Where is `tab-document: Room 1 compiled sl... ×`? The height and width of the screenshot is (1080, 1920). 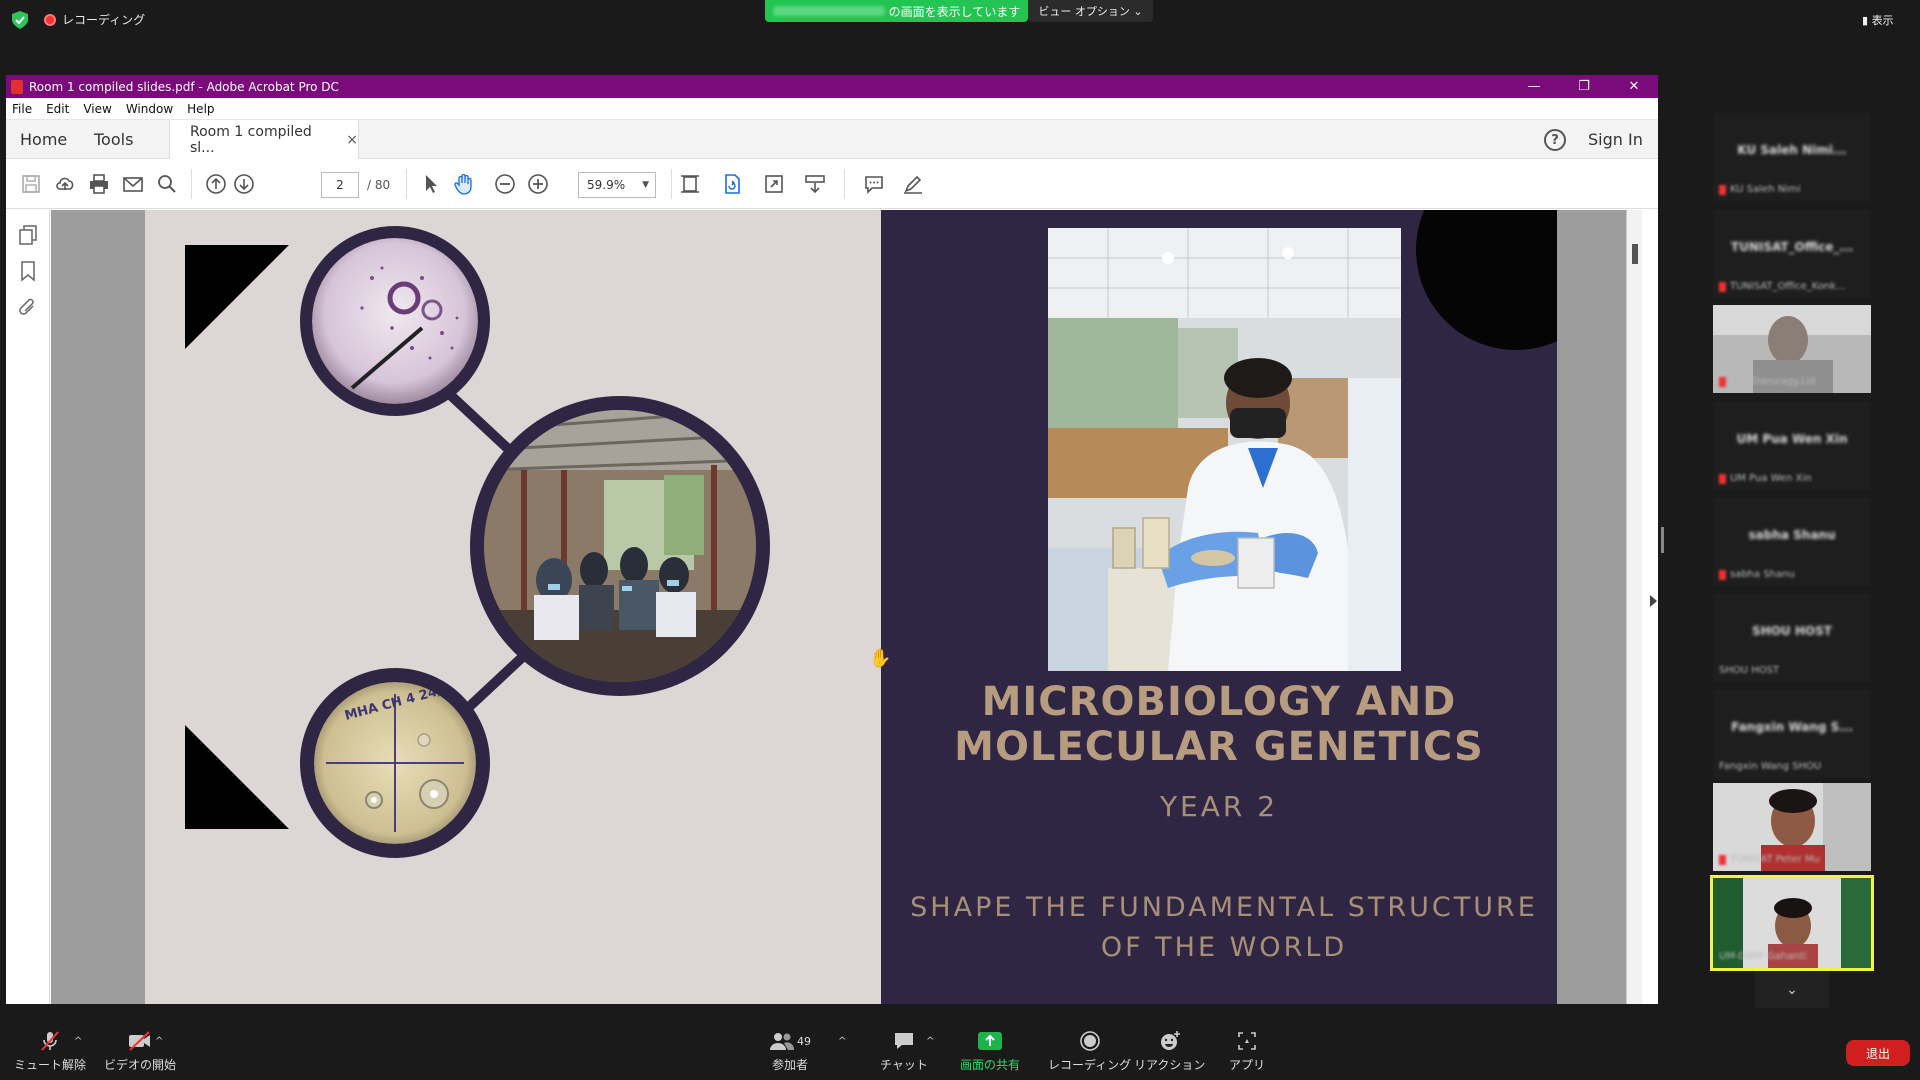
tab-document: Room 1 compiled sl... × is located at coordinates (264, 139).